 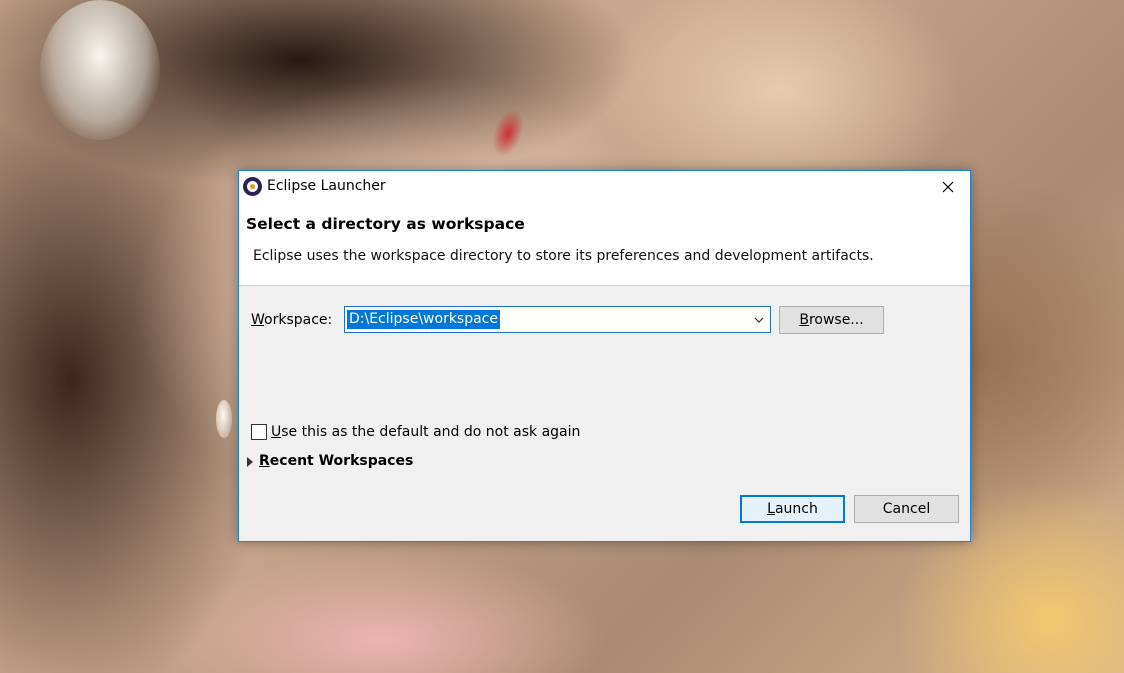 I want to click on triangle-right-icon, so click(x=250, y=462).